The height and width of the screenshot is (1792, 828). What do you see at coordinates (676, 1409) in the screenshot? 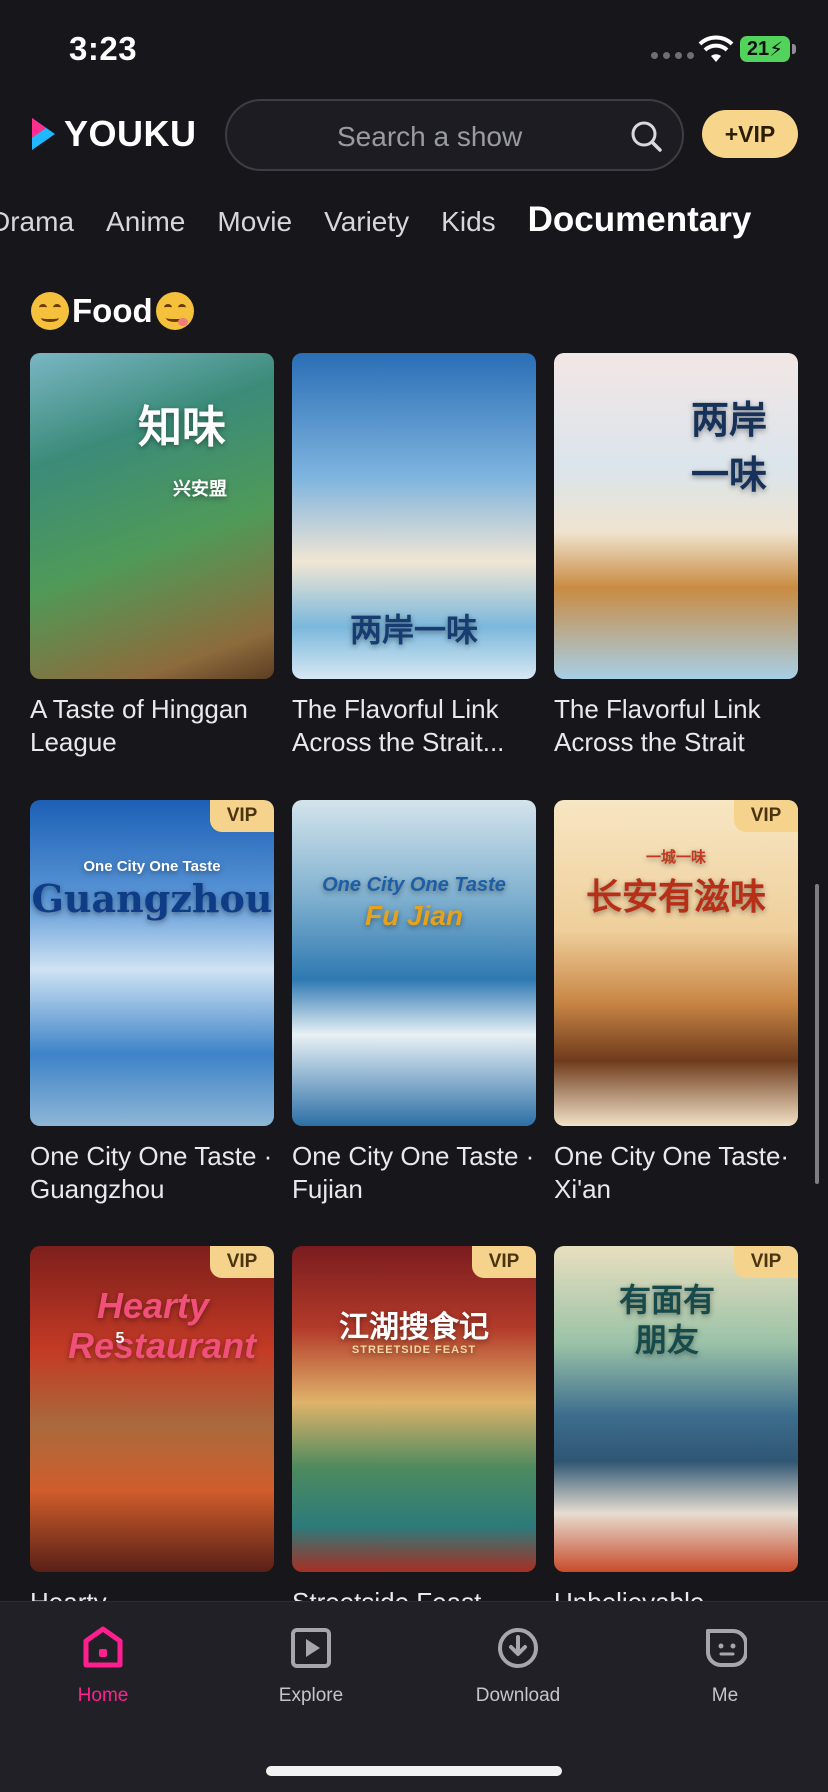
I see `poster-image: 有面有朋友 VIP` at bounding box center [676, 1409].